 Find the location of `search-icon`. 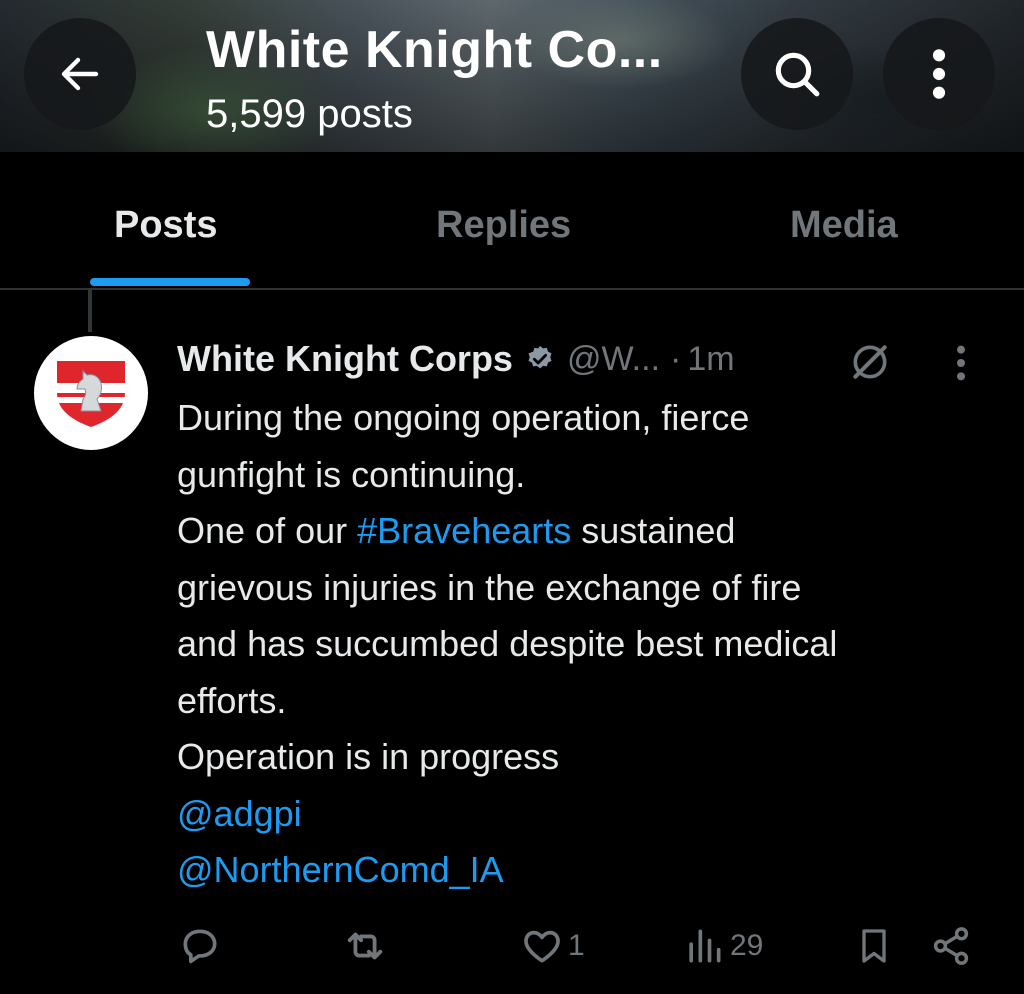

search-icon is located at coordinates (797, 74).